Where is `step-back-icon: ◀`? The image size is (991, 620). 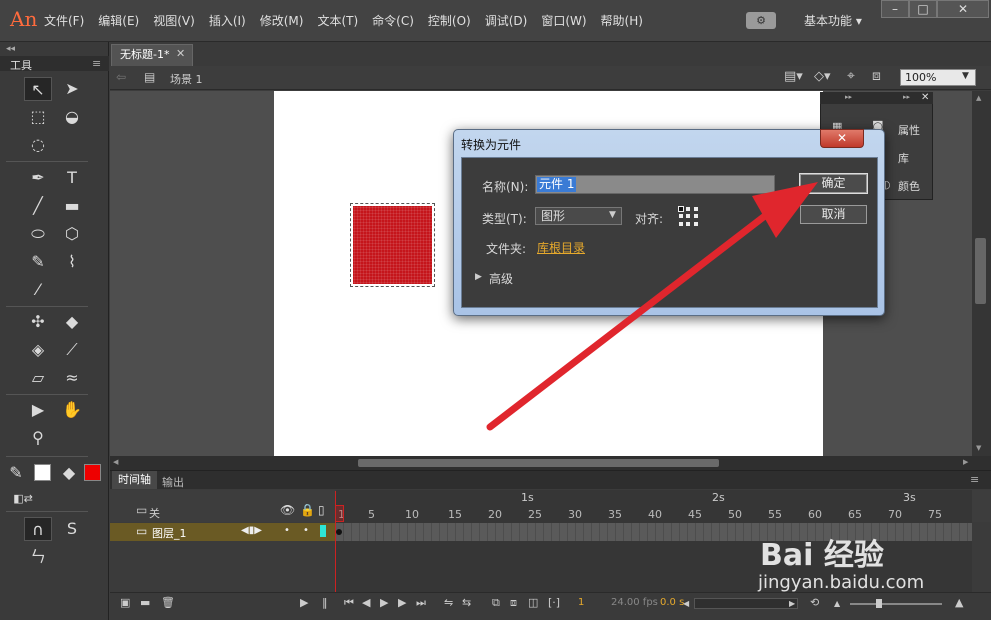 step-back-icon: ◀ is located at coordinates (366, 602).